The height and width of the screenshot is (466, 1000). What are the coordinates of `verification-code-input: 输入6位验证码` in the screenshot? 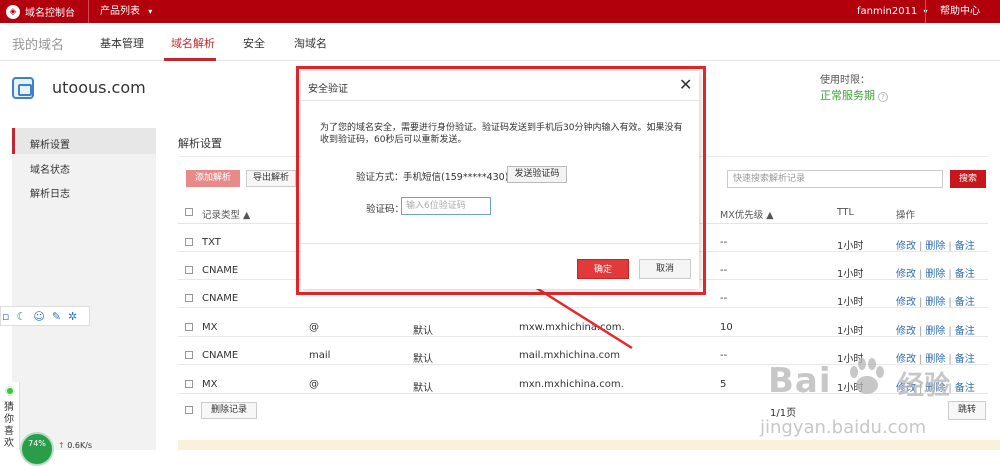 It's located at (446, 206).